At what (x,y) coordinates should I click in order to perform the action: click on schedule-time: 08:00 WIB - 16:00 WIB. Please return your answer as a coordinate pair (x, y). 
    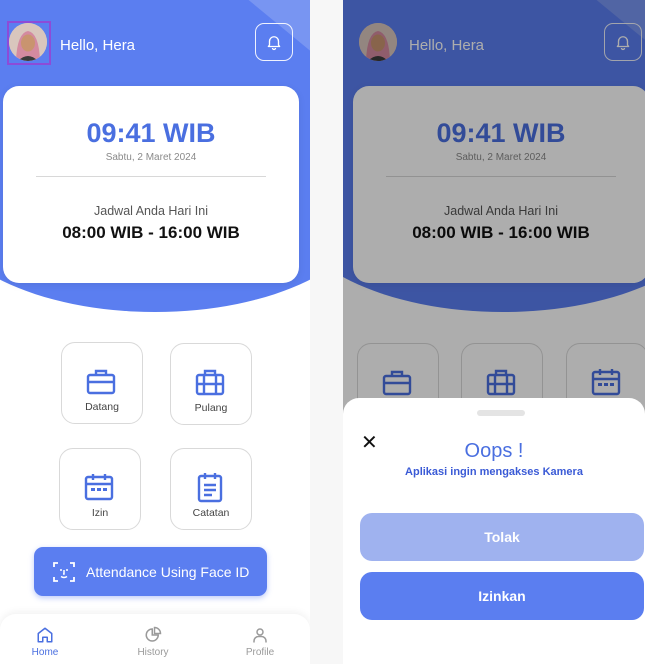
    Looking at the image, I should click on (151, 232).